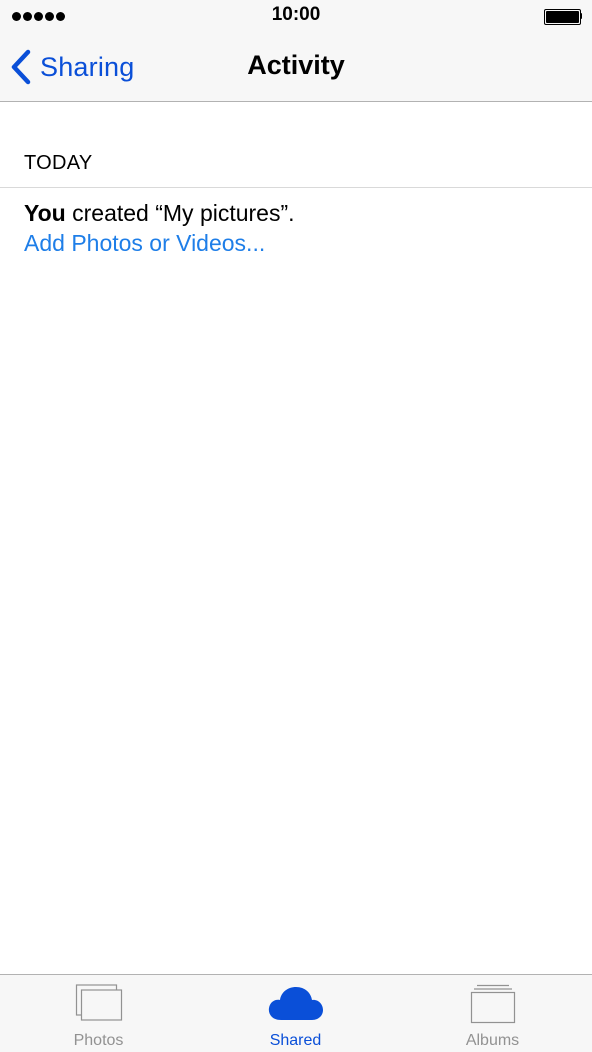  I want to click on navigation-bar: Sharing Activity, so click(296, 67).